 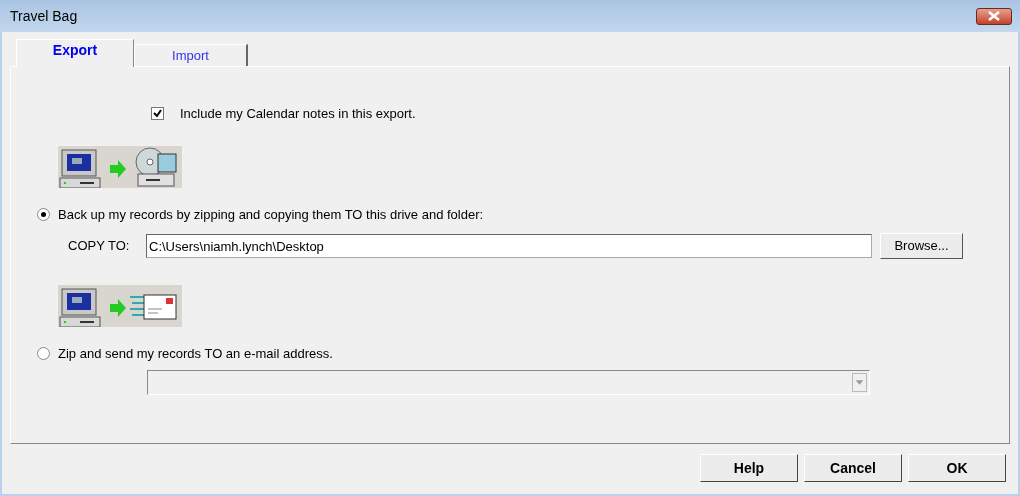 What do you see at coordinates (271, 214) in the screenshot?
I see `option-label: Back up my records by zipping and copying them TO this drive and folder:` at bounding box center [271, 214].